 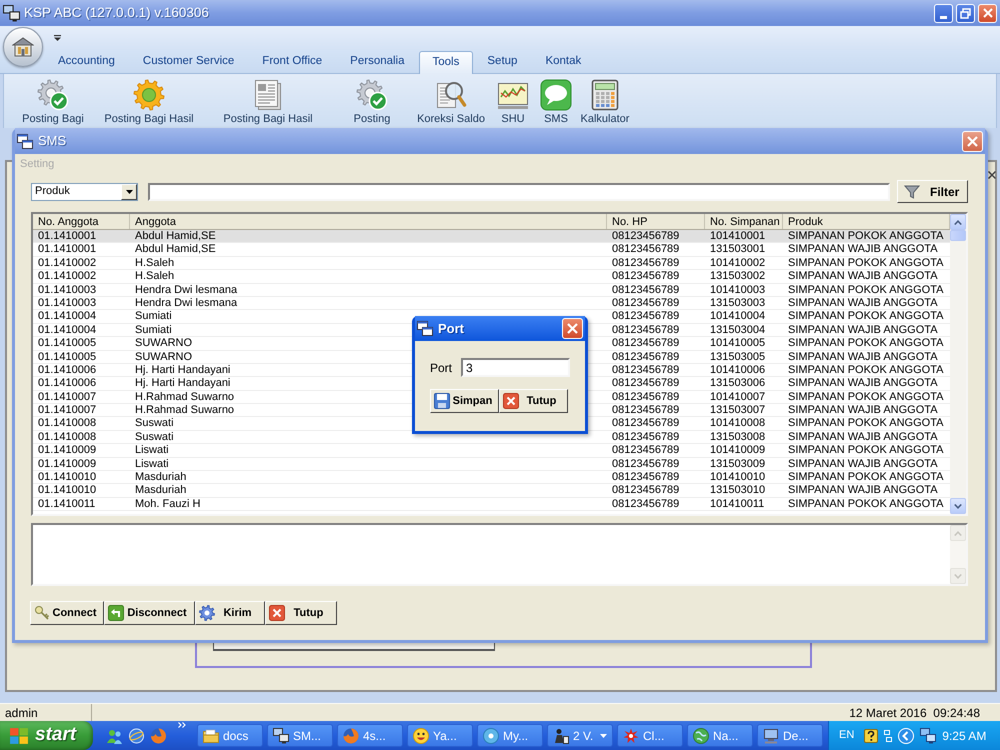 What do you see at coordinates (491, 290) in the screenshot?
I see `table-row: 01.1410003 Hendra Dwi lesmana 08123456789 101410003 SIMPANAN POKOK ANGGOTA` at bounding box center [491, 290].